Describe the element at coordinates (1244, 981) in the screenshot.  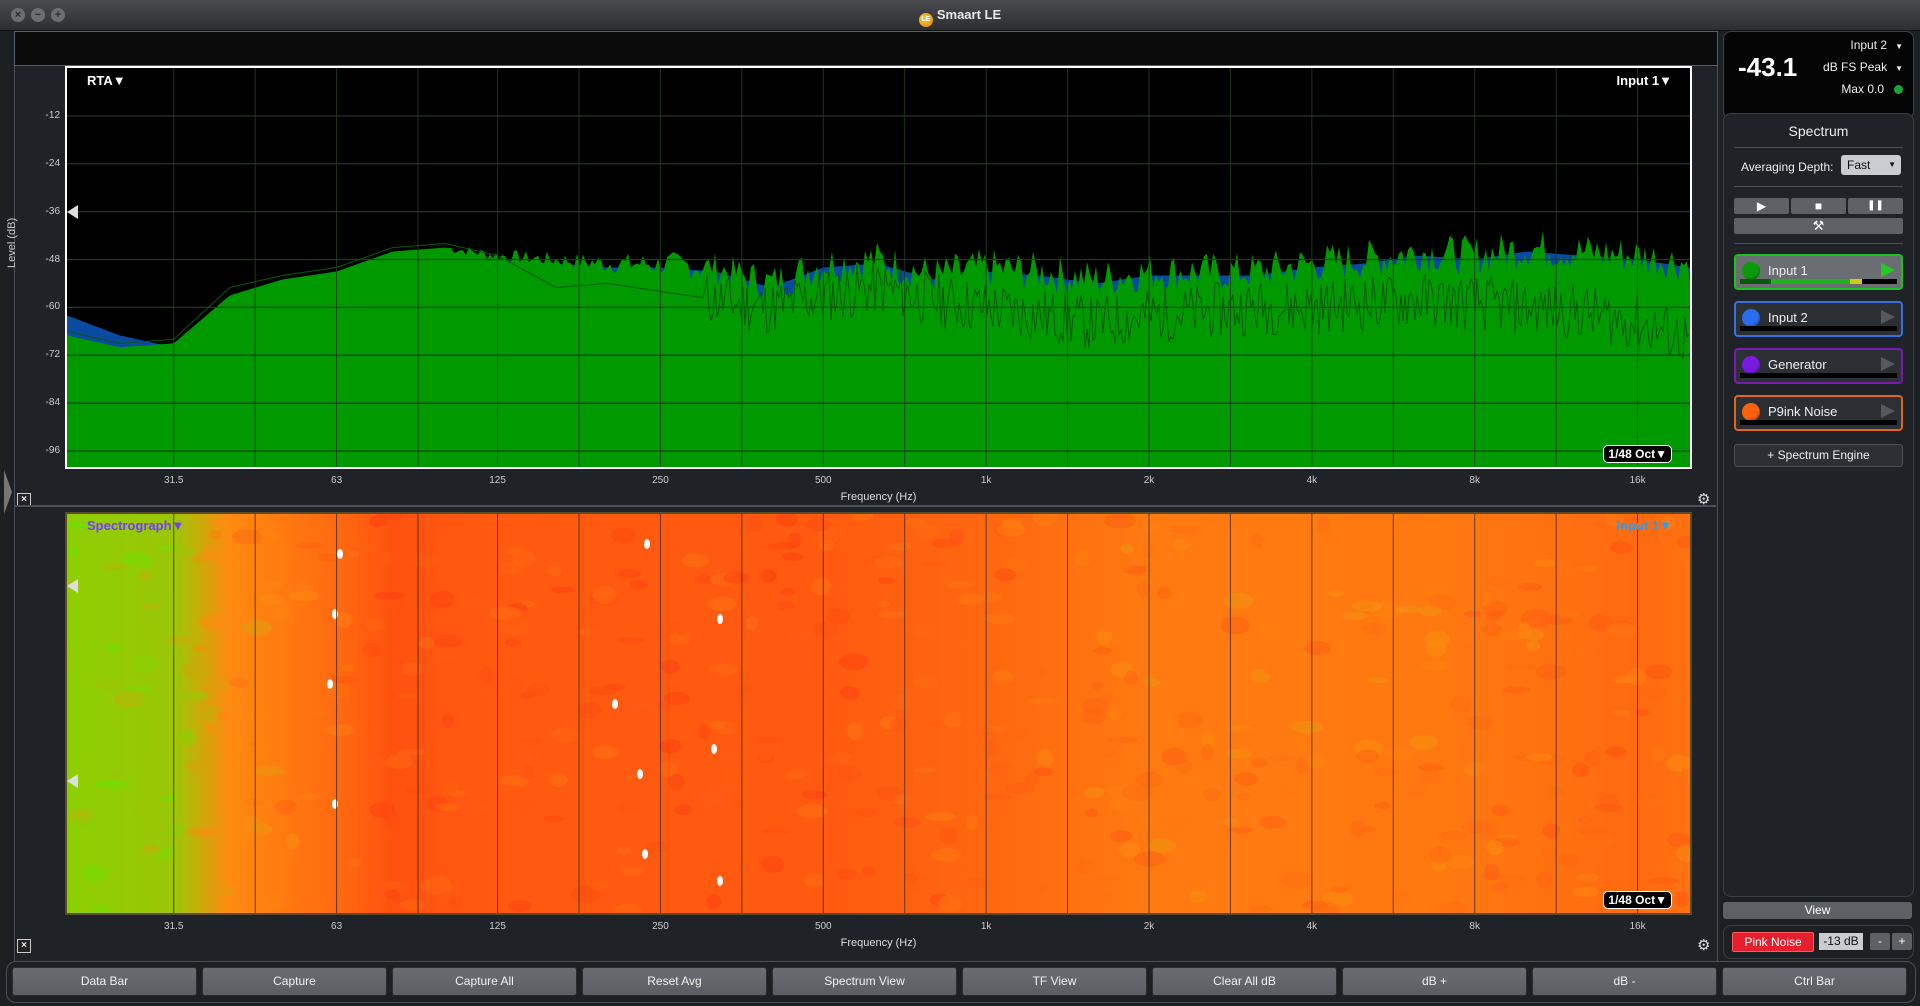
I see `clear-all-db-button: Clear All dB` at that location.